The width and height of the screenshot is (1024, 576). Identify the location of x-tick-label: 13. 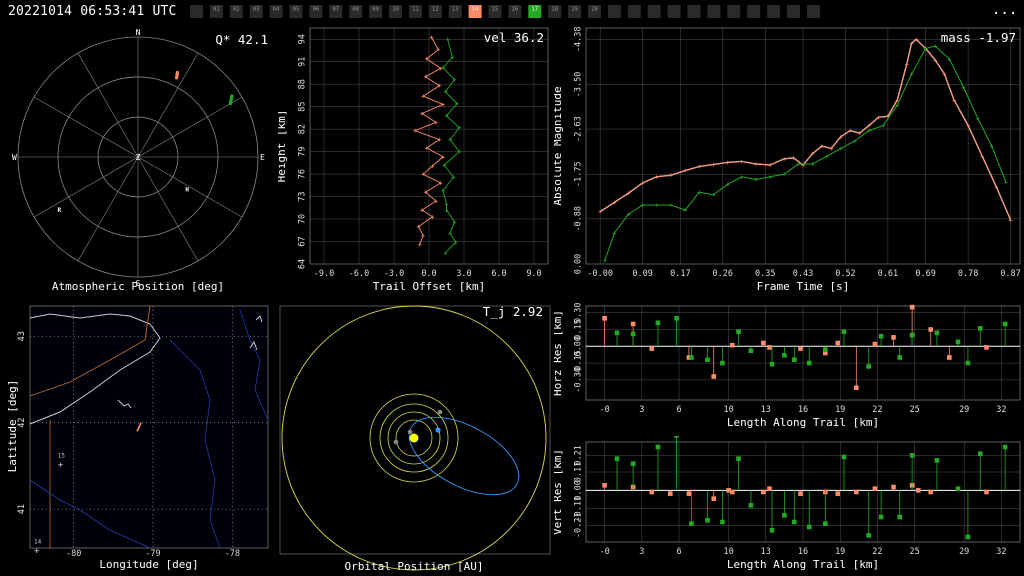
(766, 410).